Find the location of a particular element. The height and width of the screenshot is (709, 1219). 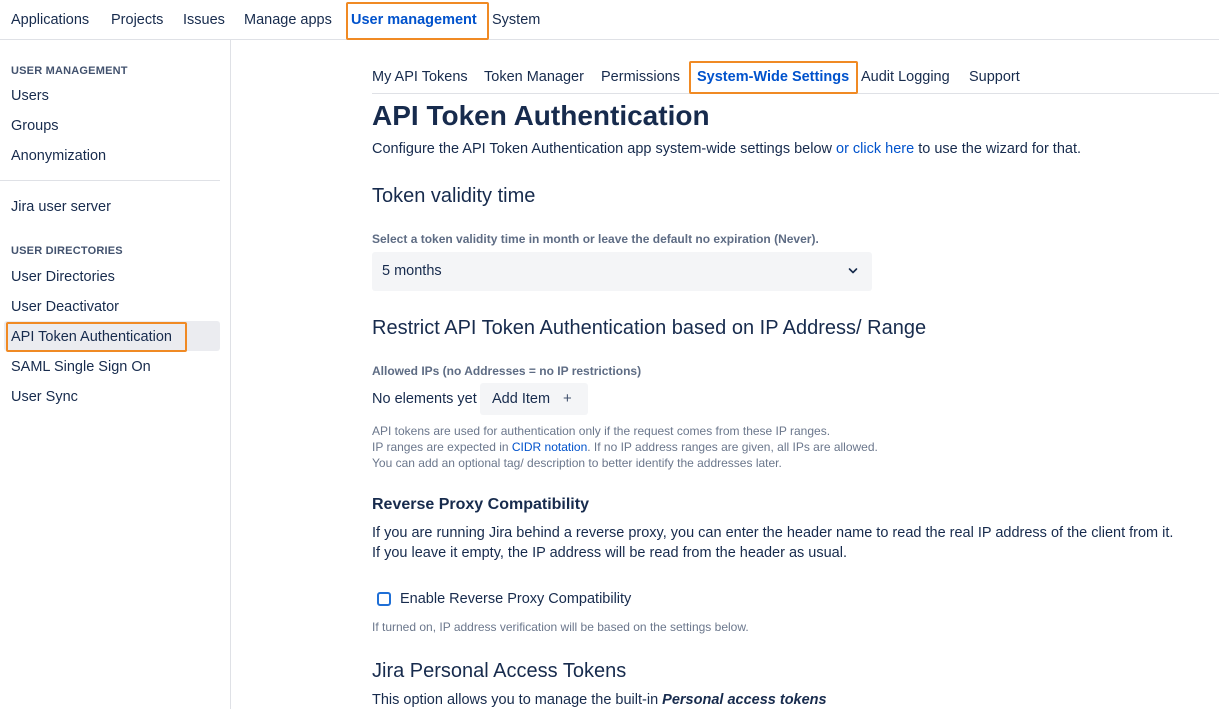

sidebar-item-user-directories: User Directories is located at coordinates (63, 277).